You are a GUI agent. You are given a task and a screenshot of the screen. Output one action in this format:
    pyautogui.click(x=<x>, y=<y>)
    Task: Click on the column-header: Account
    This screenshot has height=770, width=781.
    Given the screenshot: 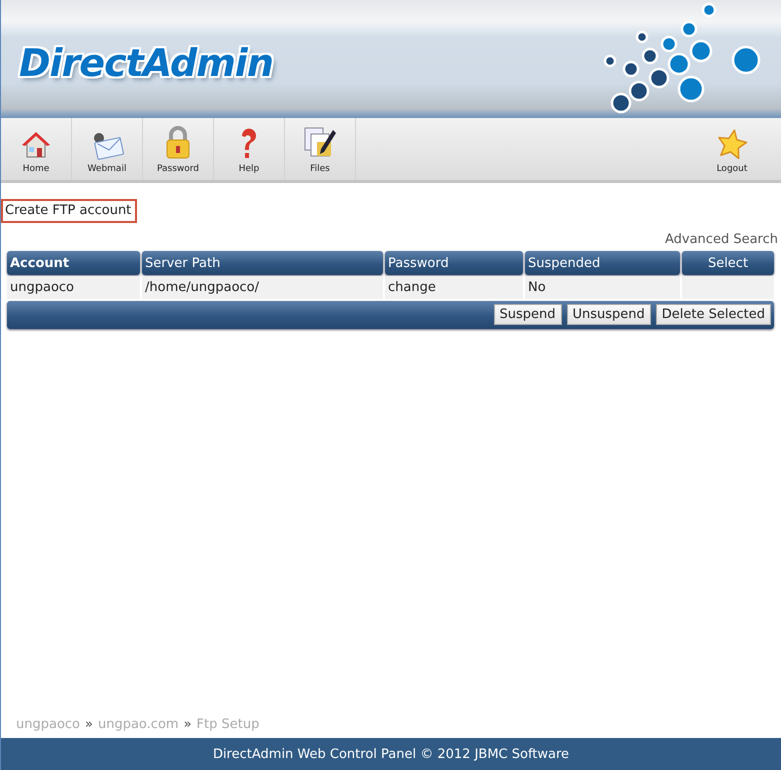 What is the action you would take?
    pyautogui.click(x=73, y=263)
    